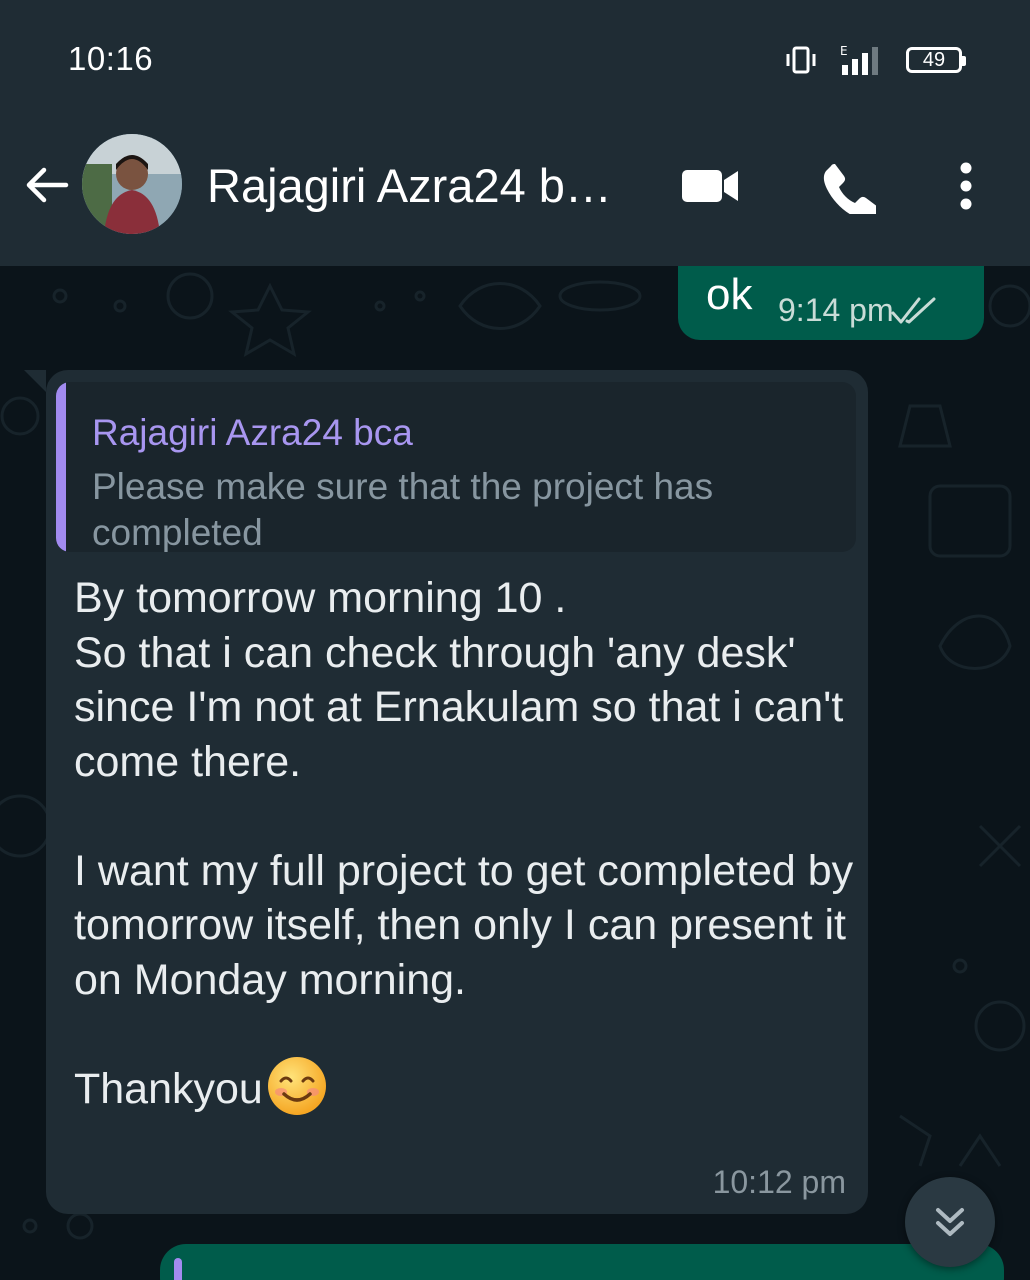  Describe the element at coordinates (710, 186) in the screenshot. I see `video-call-icon` at that location.